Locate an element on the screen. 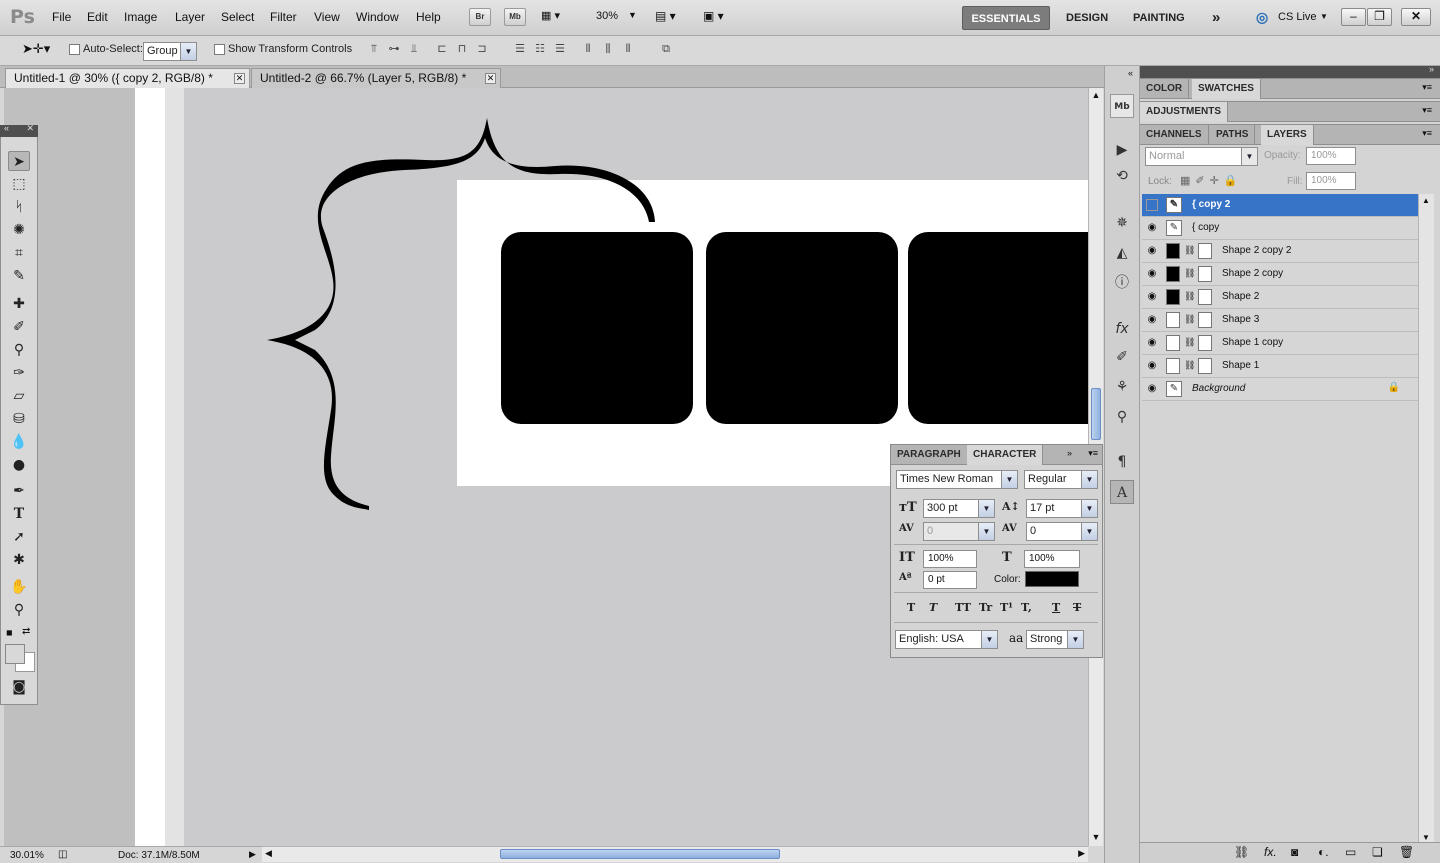  superscript-button: T¹ is located at coordinates (1006, 607).